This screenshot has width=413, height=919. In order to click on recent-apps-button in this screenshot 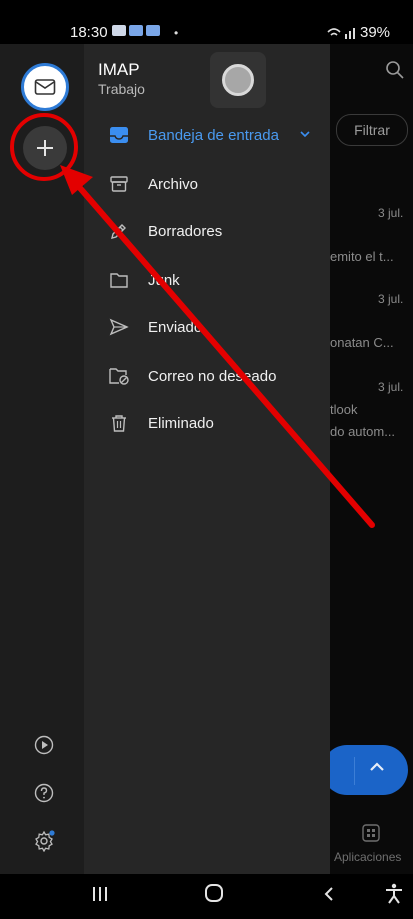, I will do `click(100, 896)`.